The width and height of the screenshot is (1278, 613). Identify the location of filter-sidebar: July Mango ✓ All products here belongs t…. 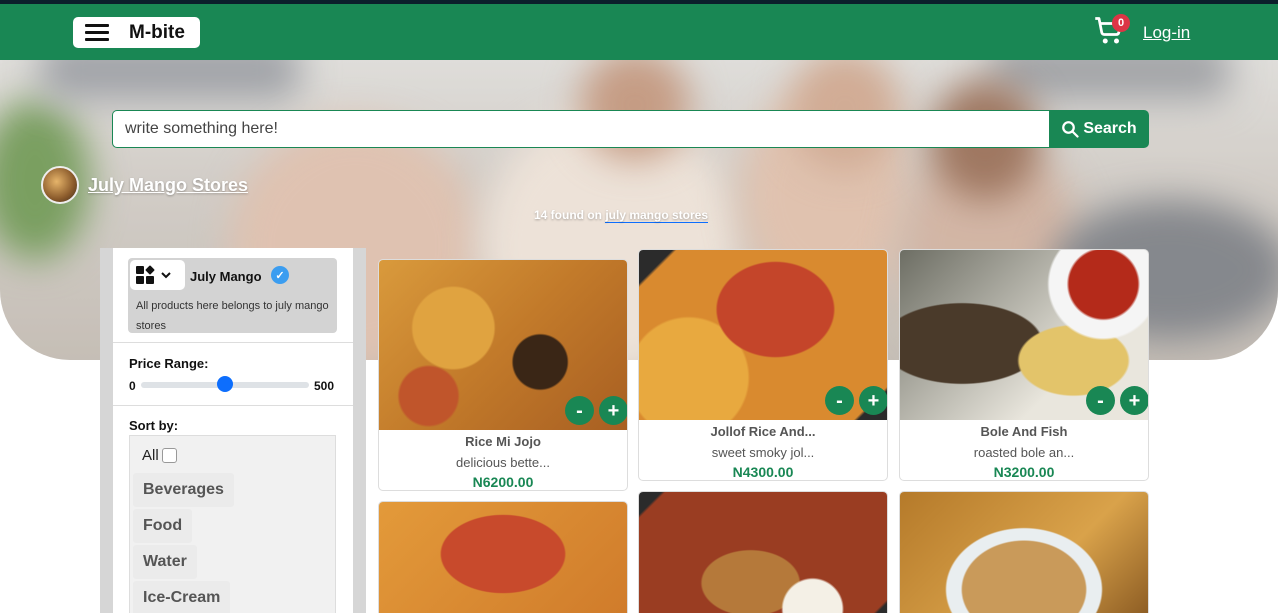
(233, 430).